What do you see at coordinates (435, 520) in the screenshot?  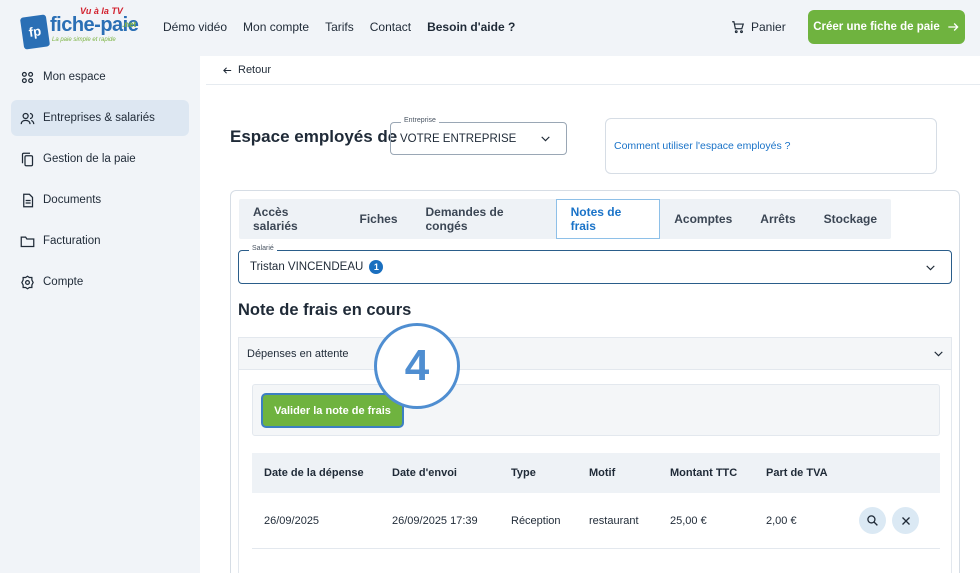 I see `table-cell: 26/09/2025 17:39` at bounding box center [435, 520].